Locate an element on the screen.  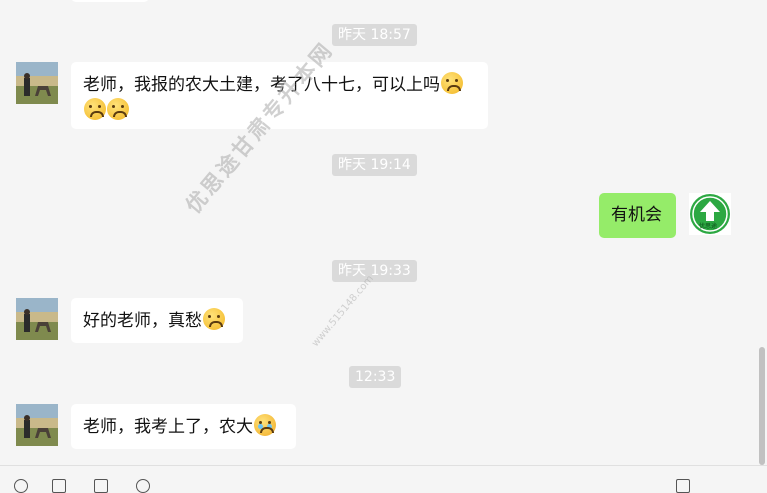
input-toolbar is located at coordinates (383, 479).